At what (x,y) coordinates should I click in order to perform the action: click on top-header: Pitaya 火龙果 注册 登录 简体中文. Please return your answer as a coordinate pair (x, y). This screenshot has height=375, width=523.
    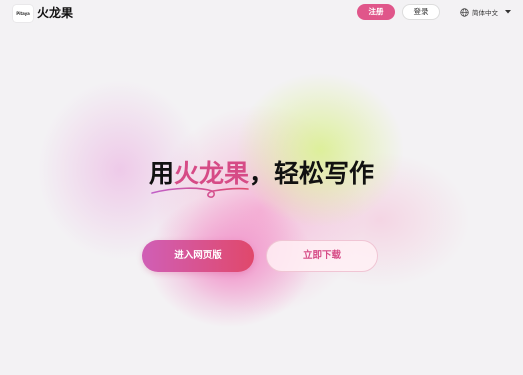
    Looking at the image, I should click on (261, 14).